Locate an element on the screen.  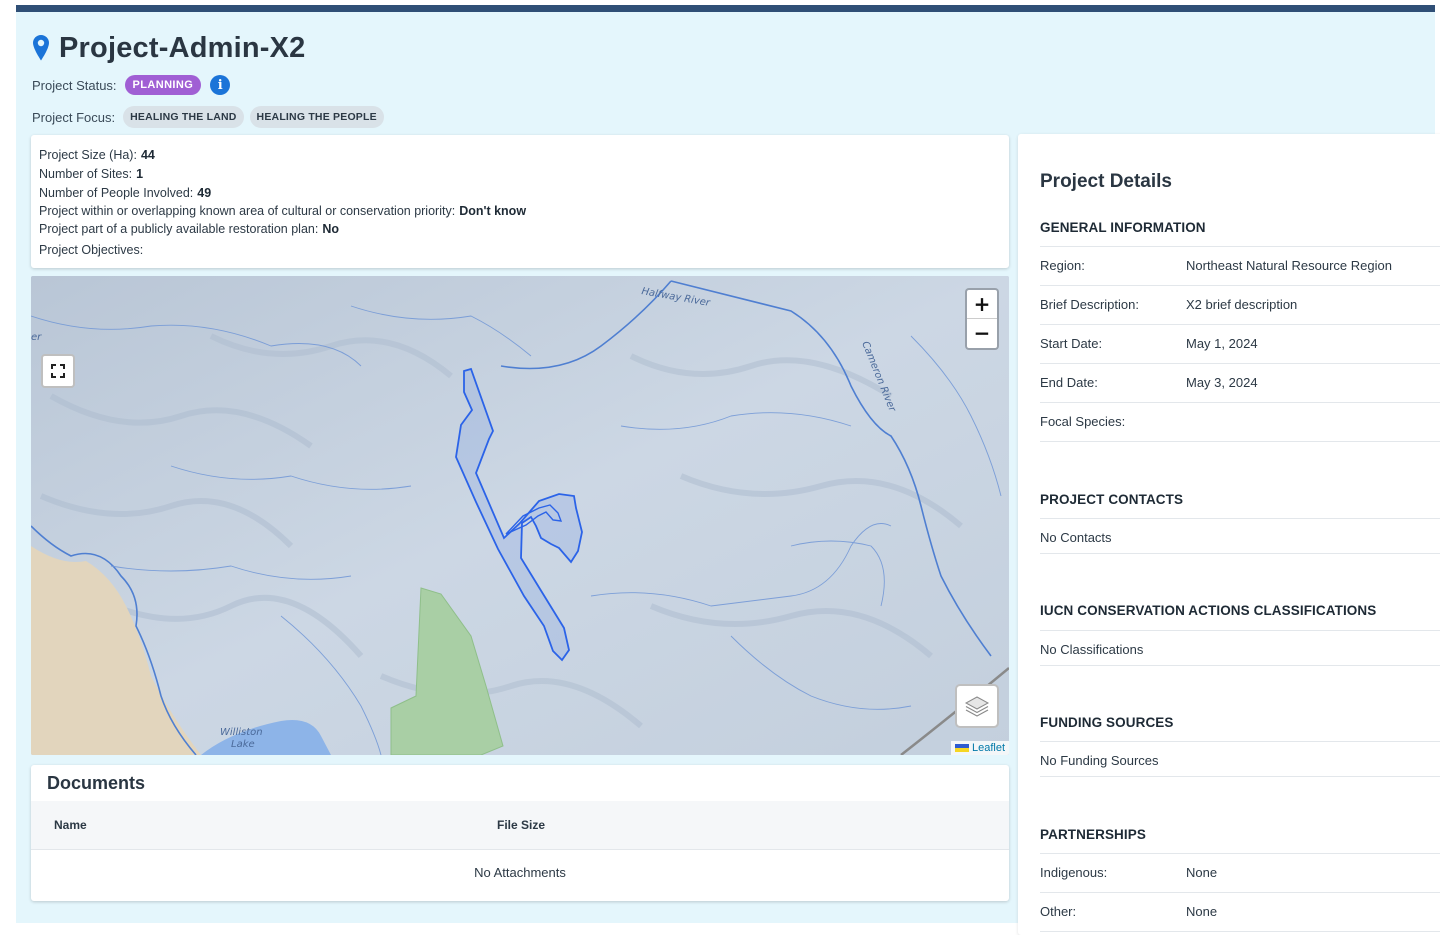
detail-row-end-date: End Date: May 3, 2024 is located at coordinates (1240, 382).